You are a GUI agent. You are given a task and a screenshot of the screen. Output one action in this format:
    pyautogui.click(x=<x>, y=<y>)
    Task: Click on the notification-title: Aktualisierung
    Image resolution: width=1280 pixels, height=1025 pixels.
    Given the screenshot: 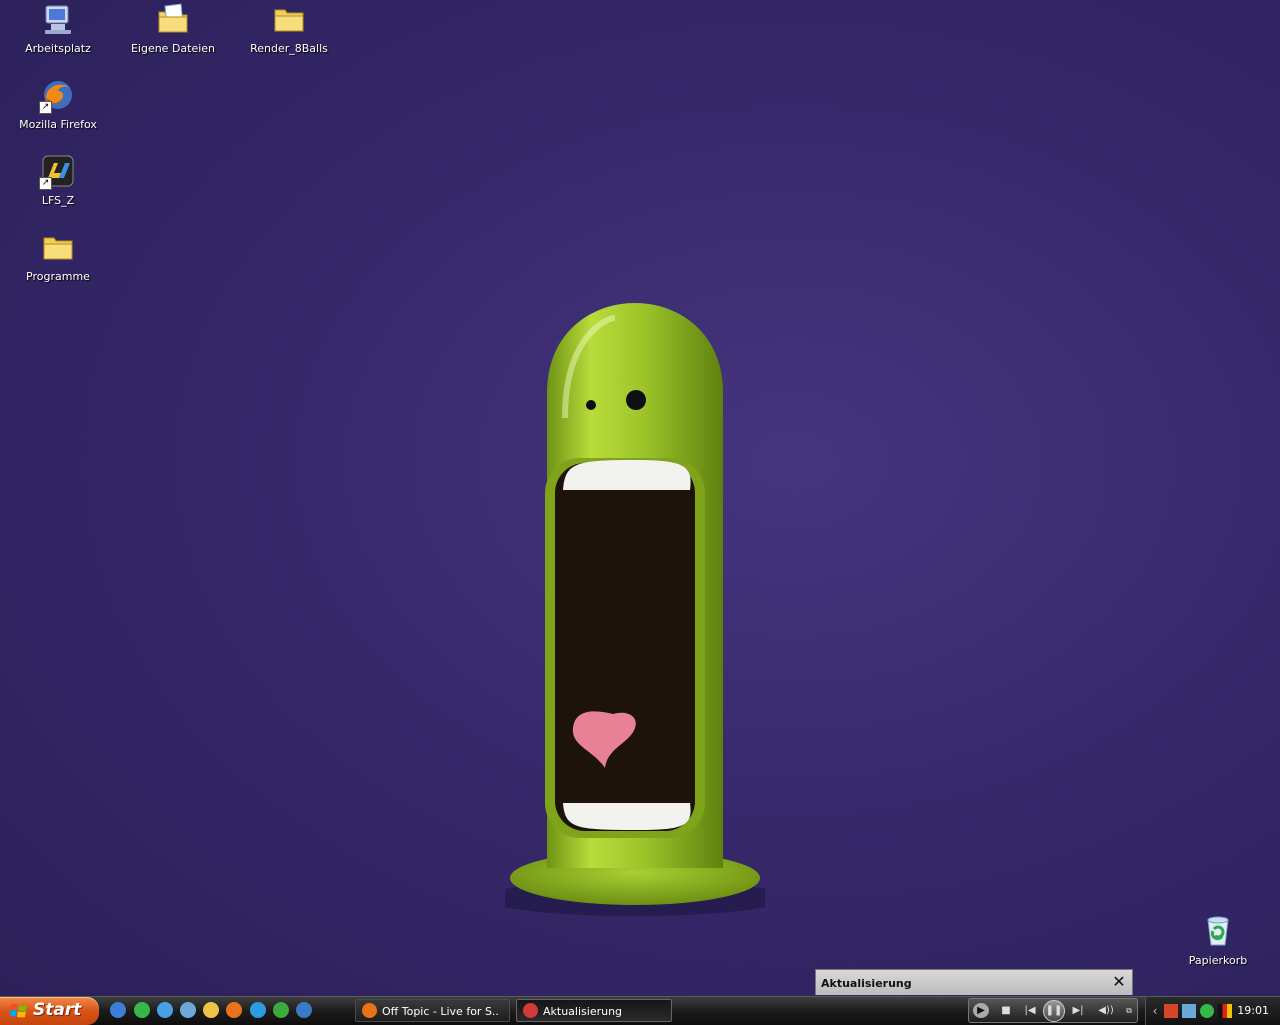 What is the action you would take?
    pyautogui.click(x=866, y=983)
    